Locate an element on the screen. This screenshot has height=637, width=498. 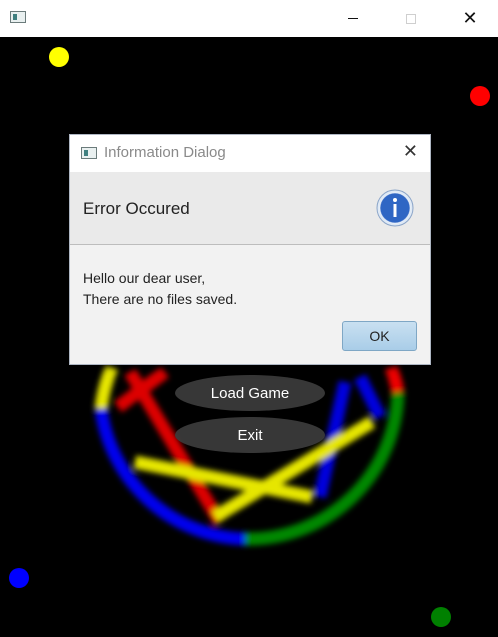
blue-dot is located at coordinates (19, 578).